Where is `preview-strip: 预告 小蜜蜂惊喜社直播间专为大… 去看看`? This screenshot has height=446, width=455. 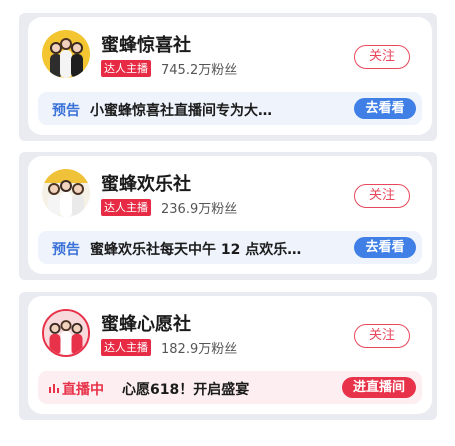 preview-strip: 预告 小蜜蜂惊喜社直播间专为大… 去看看 is located at coordinates (230, 108).